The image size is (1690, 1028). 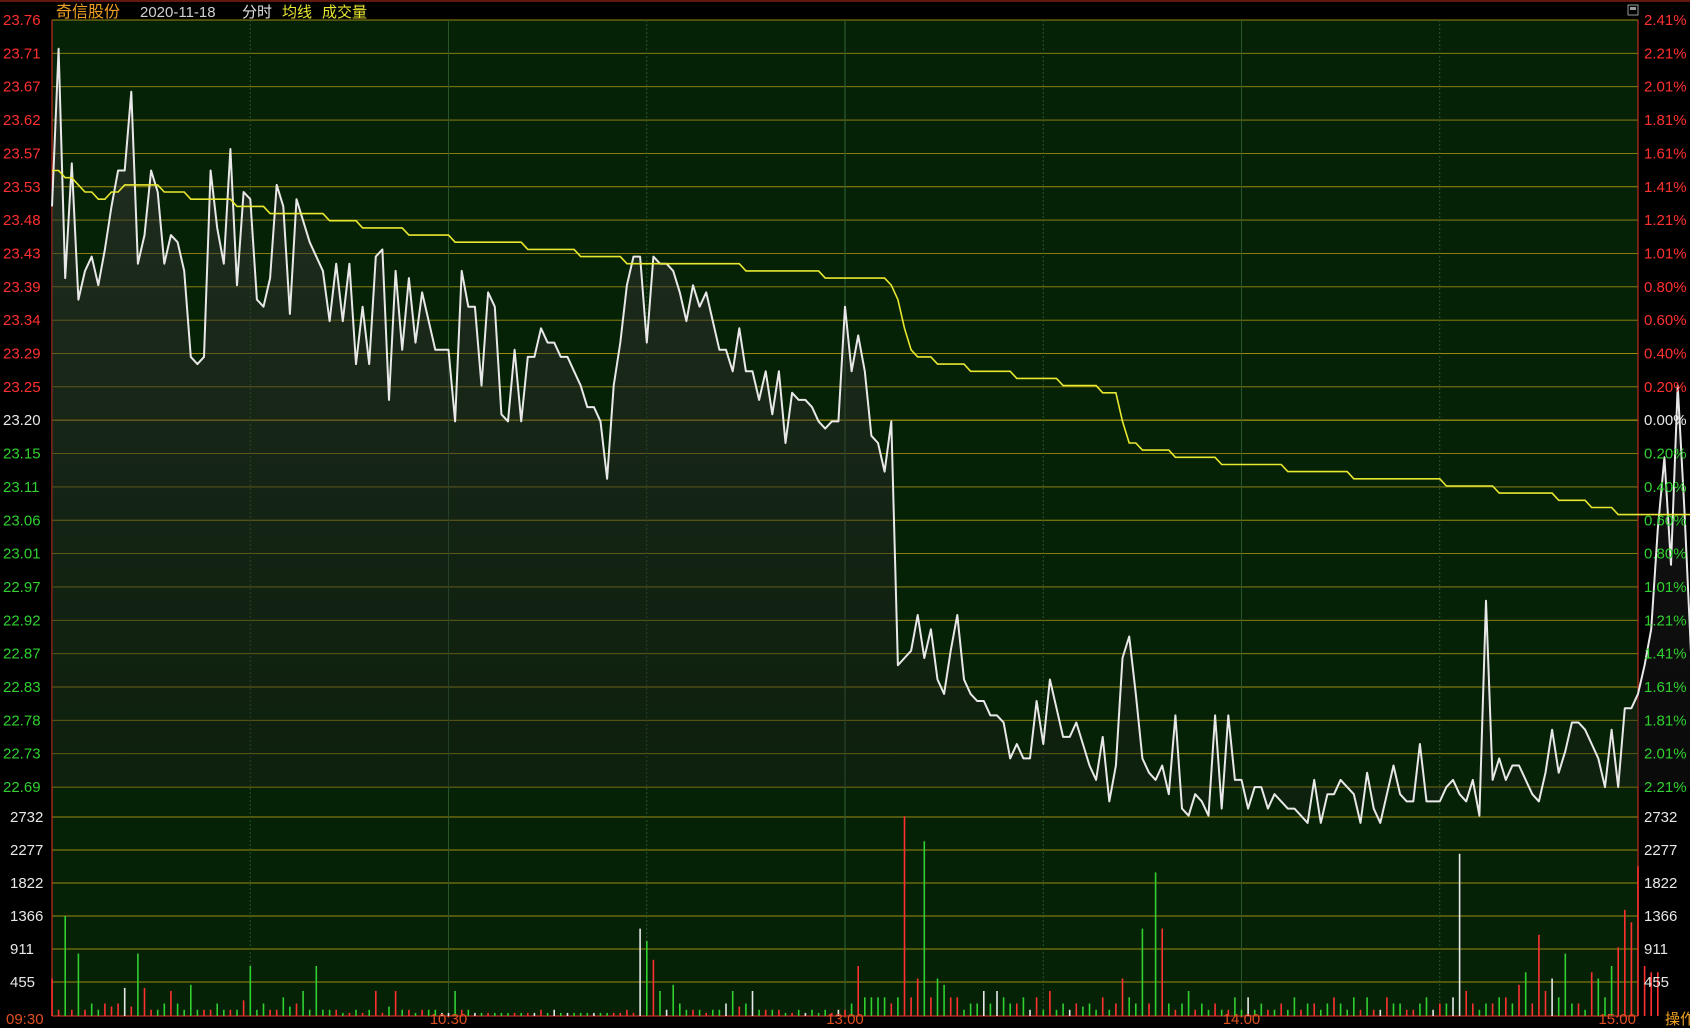 I want to click on price-tick-label: 23.67, so click(x=22, y=87).